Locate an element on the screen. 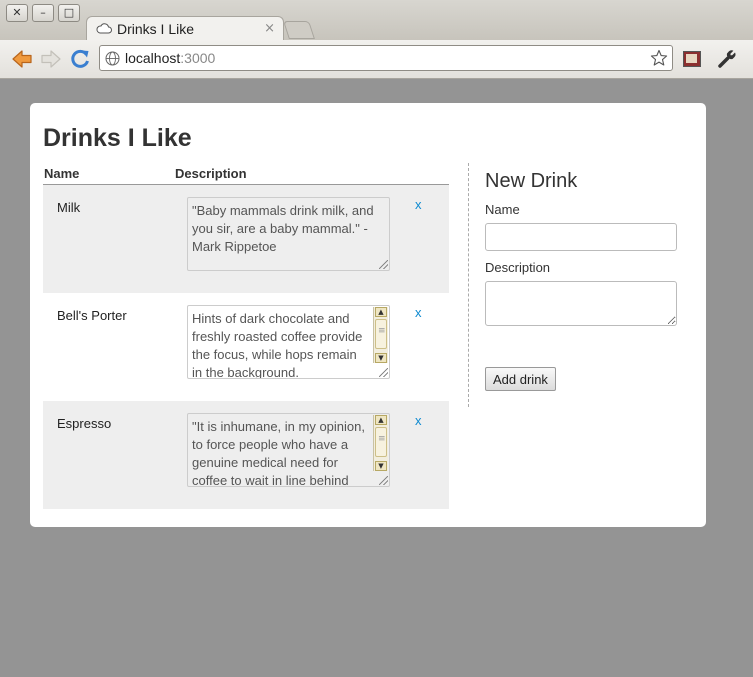 Image resolution: width=753 pixels, height=677 pixels. browser-tab: Drinks I Like × is located at coordinates (185, 28).